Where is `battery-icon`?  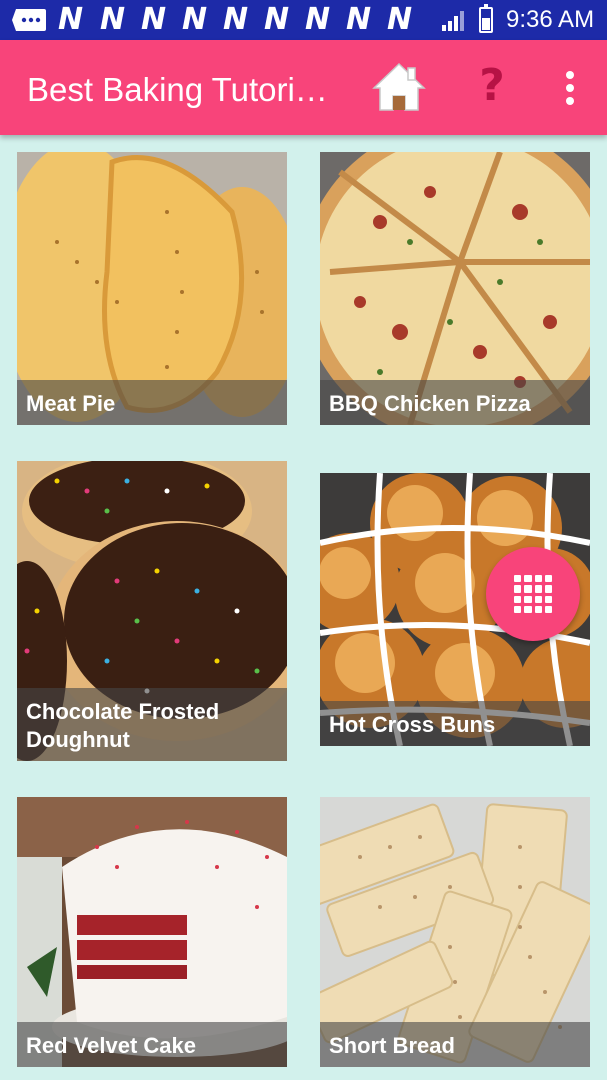 battery-icon is located at coordinates (486, 18).